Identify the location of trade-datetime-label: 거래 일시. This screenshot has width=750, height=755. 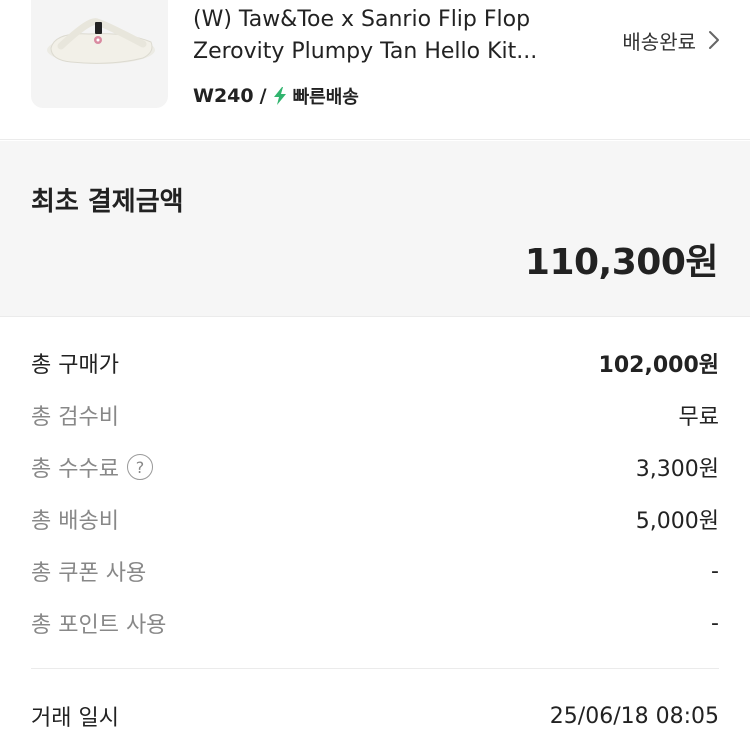
(75, 718).